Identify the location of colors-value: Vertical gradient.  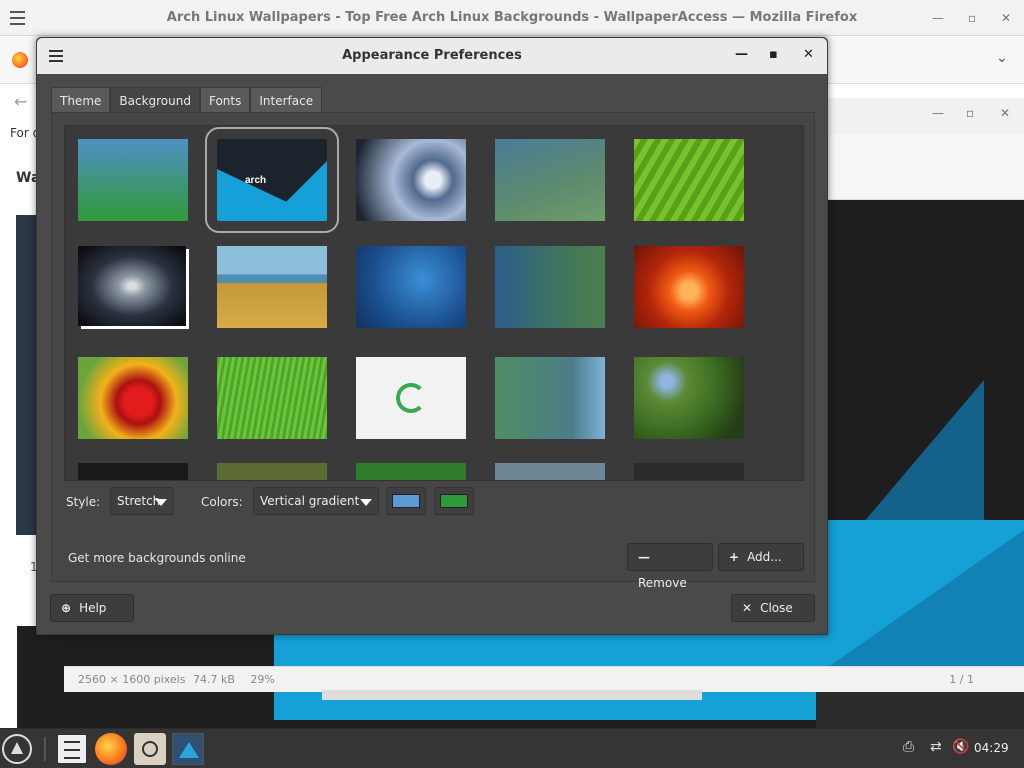
(310, 501).